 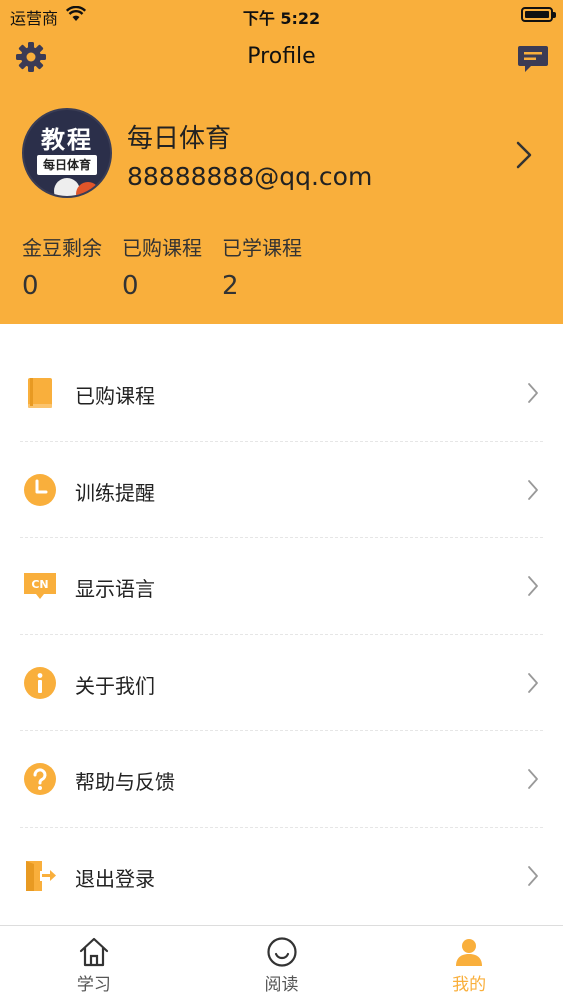 I want to click on profile-card: 教程 每日体育 每日体育 88888888@qq.com, so click(x=281, y=155).